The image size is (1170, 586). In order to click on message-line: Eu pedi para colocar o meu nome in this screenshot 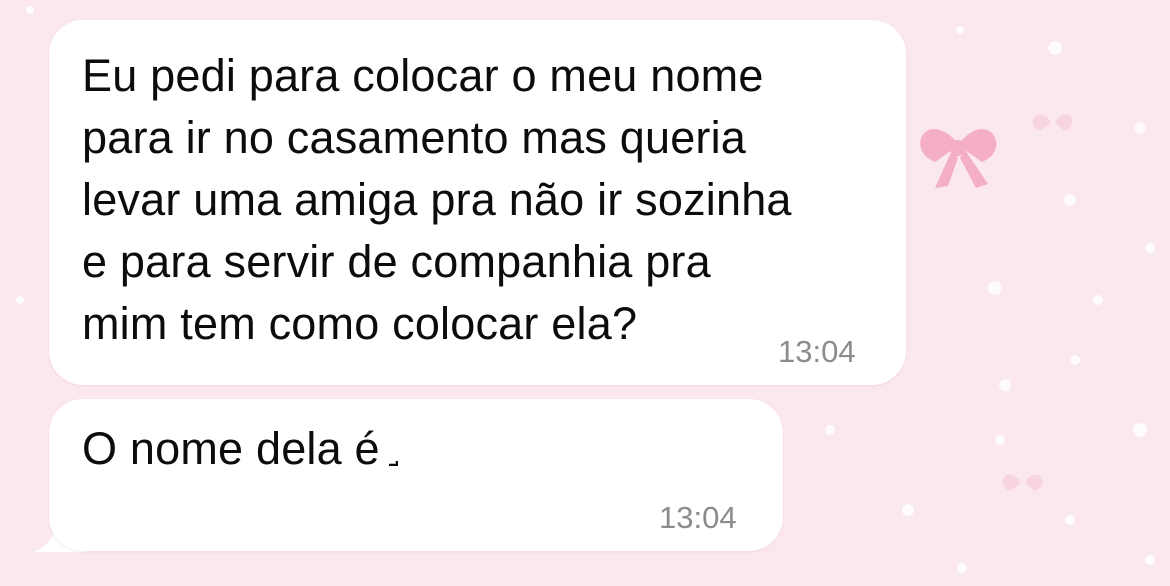, I will do `click(423, 75)`.